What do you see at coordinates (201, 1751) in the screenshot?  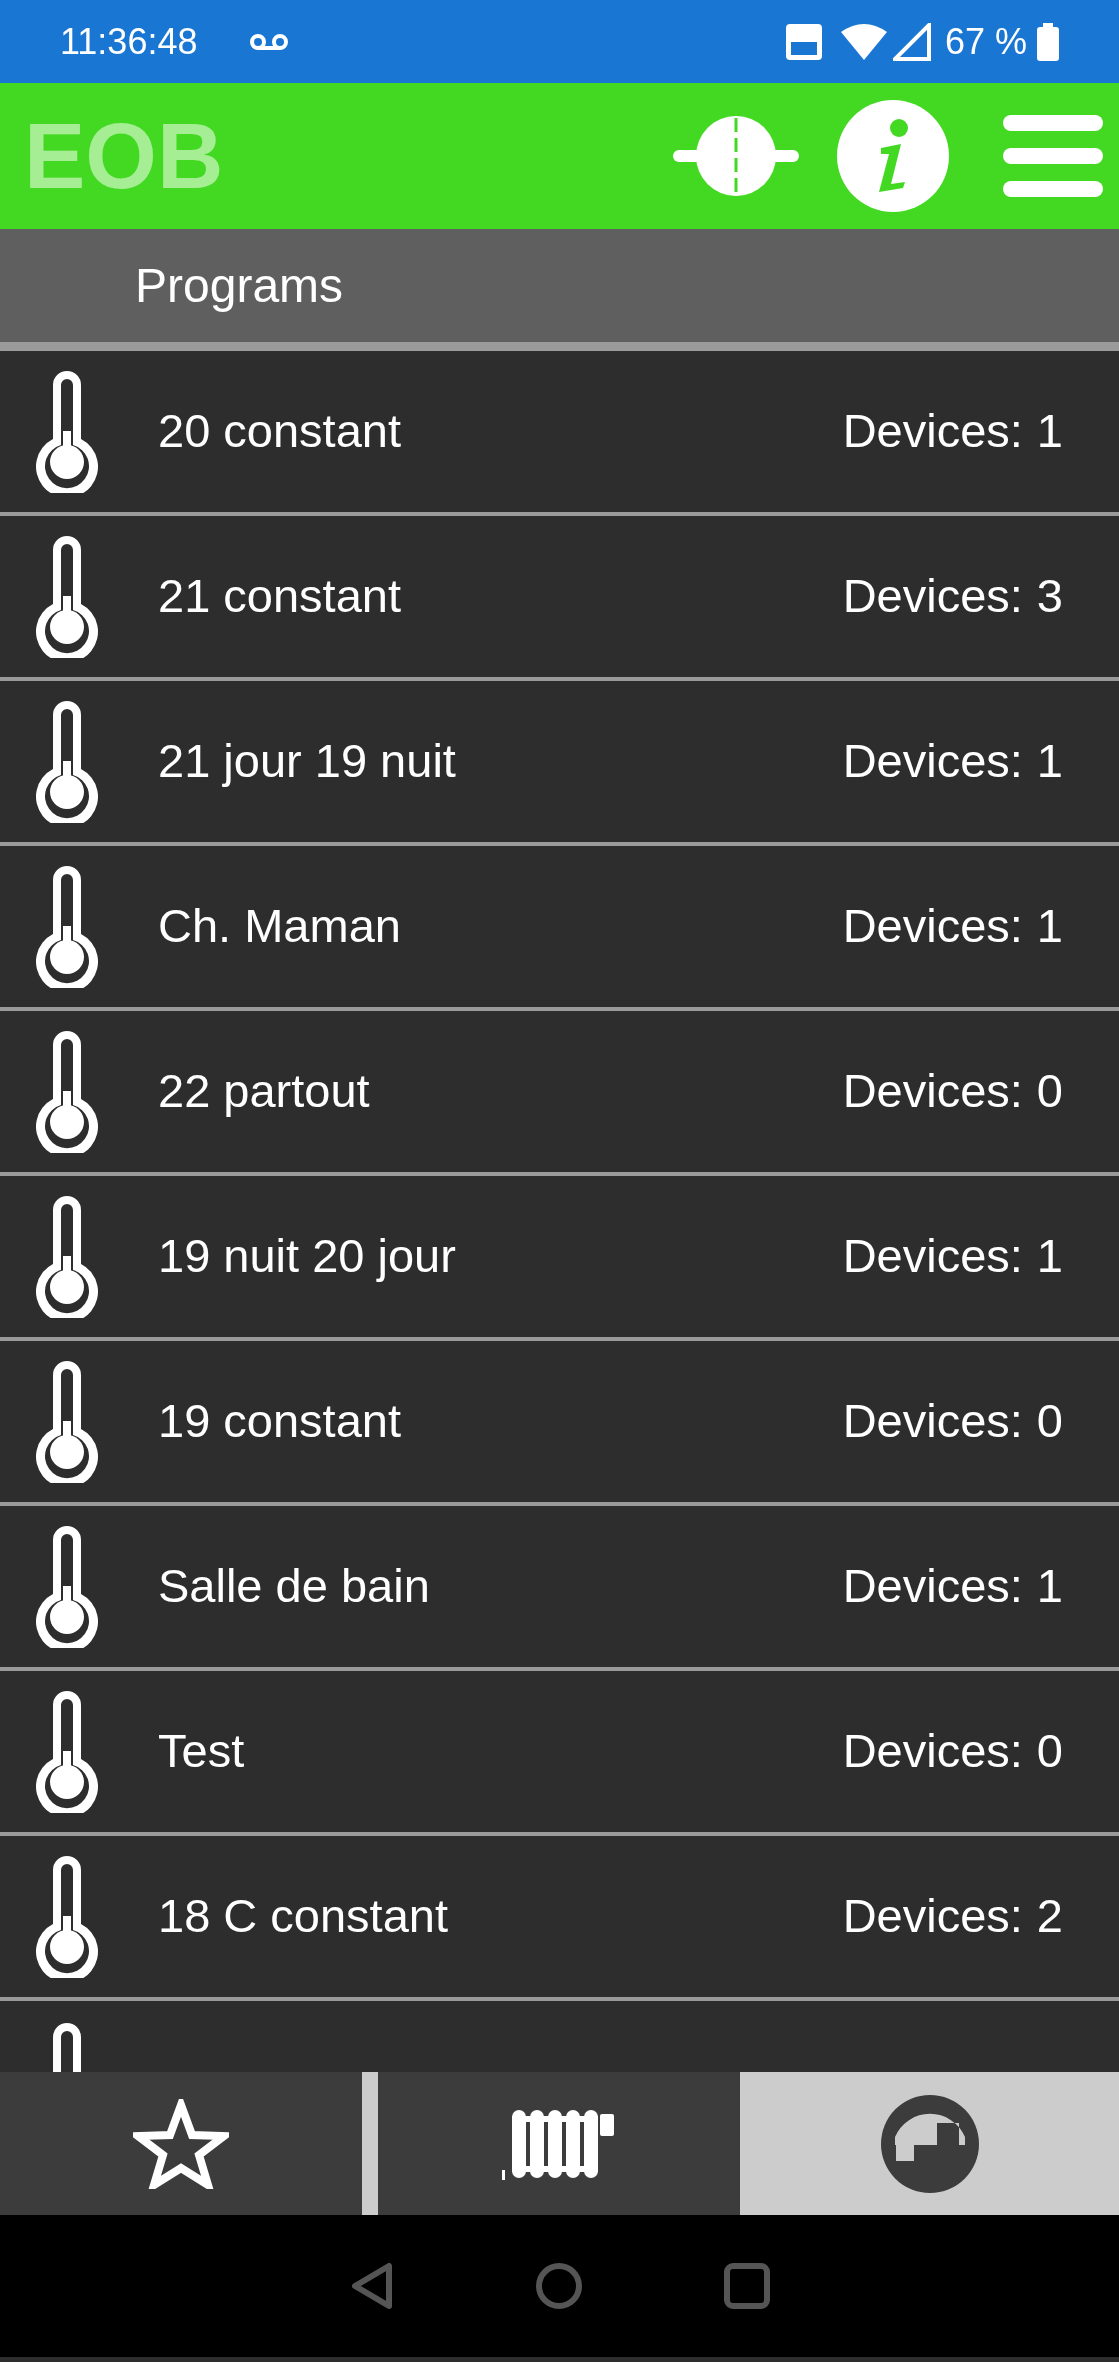 I see `program-name: Test` at bounding box center [201, 1751].